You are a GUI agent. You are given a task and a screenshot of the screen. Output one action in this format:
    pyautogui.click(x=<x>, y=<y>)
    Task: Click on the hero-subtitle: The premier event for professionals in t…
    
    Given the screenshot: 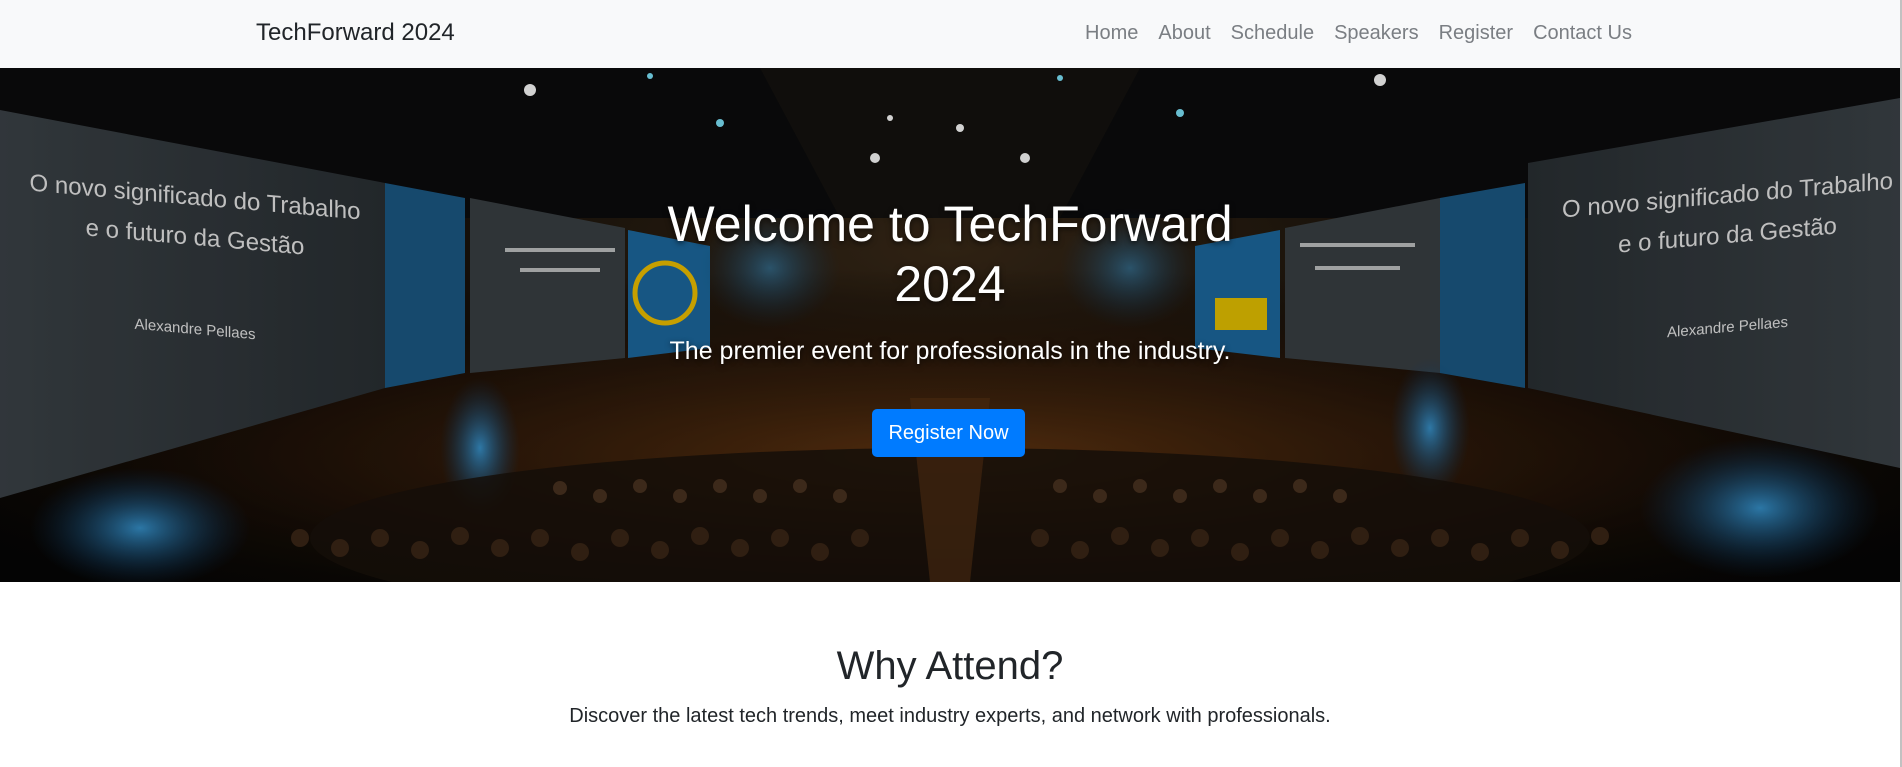 What is the action you would take?
    pyautogui.click(x=950, y=351)
    